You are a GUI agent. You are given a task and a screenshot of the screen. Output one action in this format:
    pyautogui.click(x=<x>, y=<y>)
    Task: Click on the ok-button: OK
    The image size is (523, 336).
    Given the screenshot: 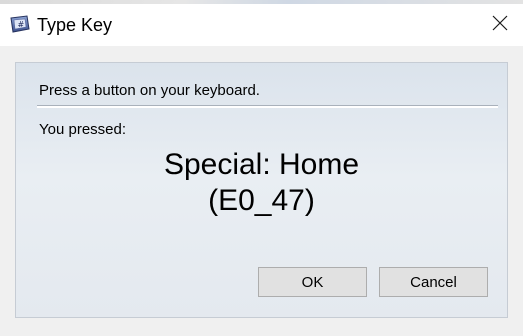 What is the action you would take?
    pyautogui.click(x=312, y=282)
    